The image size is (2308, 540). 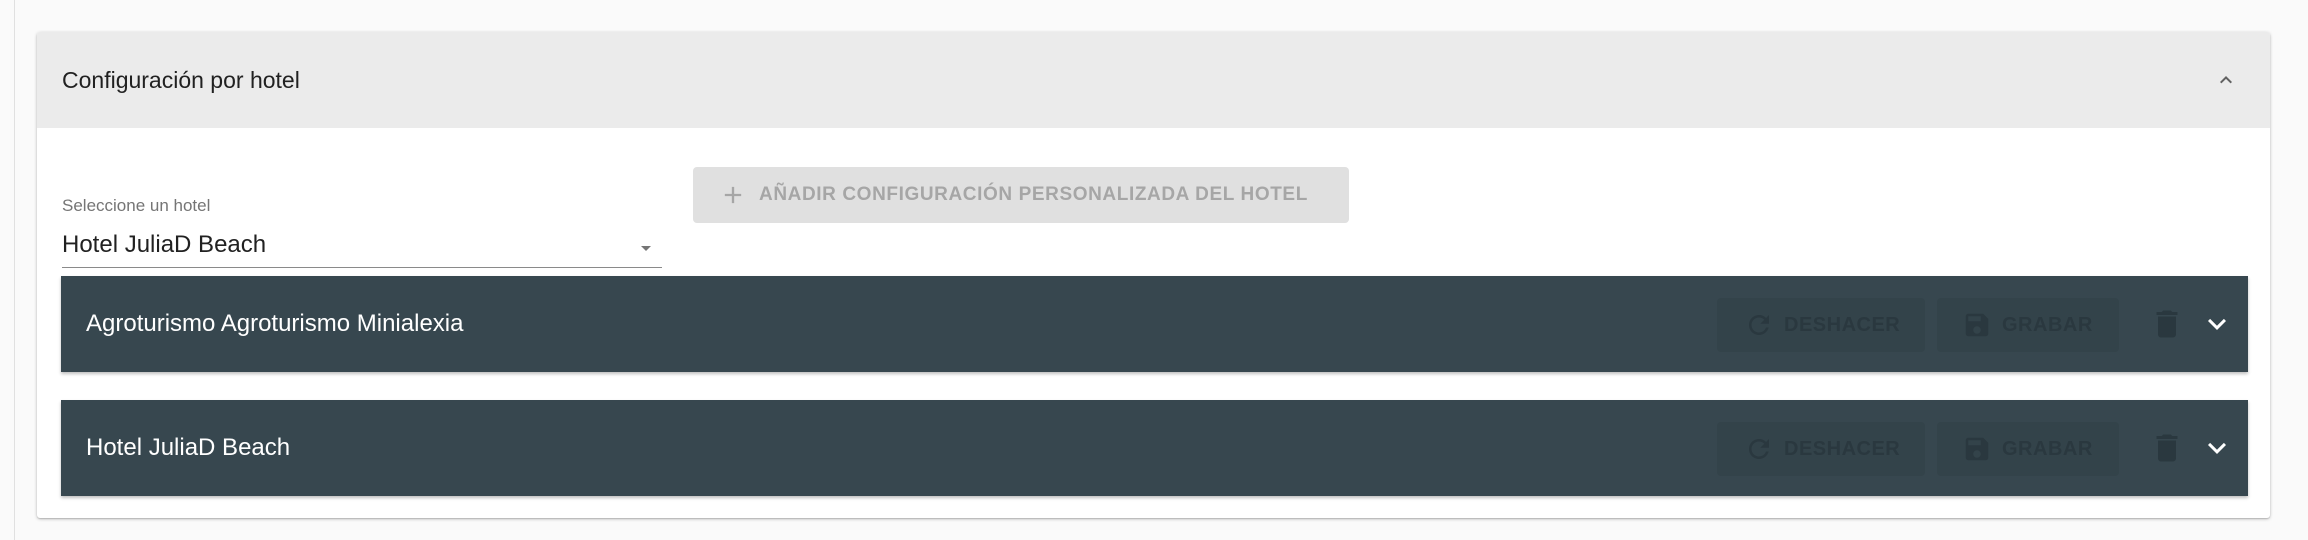 I want to click on hotel-row-name: Hotel JuliaD Beach, so click(x=188, y=447).